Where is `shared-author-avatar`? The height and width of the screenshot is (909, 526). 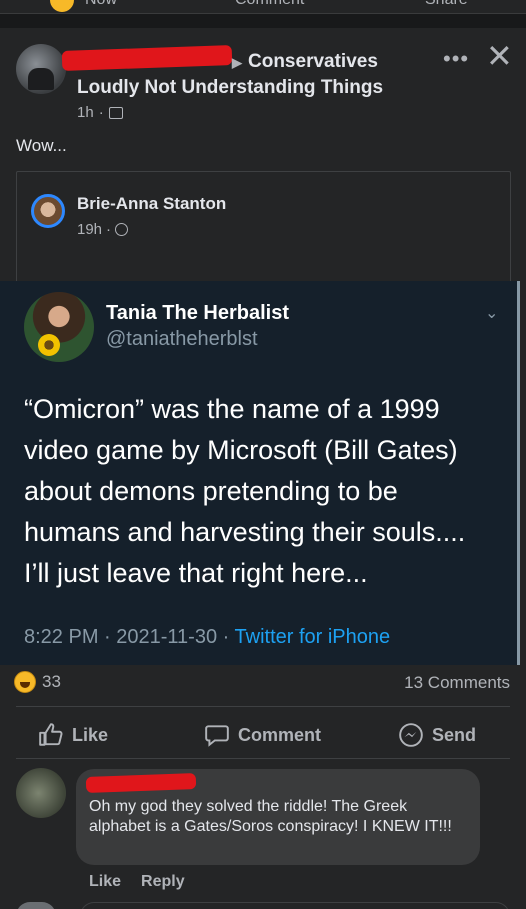
shared-author-avatar is located at coordinates (48, 211).